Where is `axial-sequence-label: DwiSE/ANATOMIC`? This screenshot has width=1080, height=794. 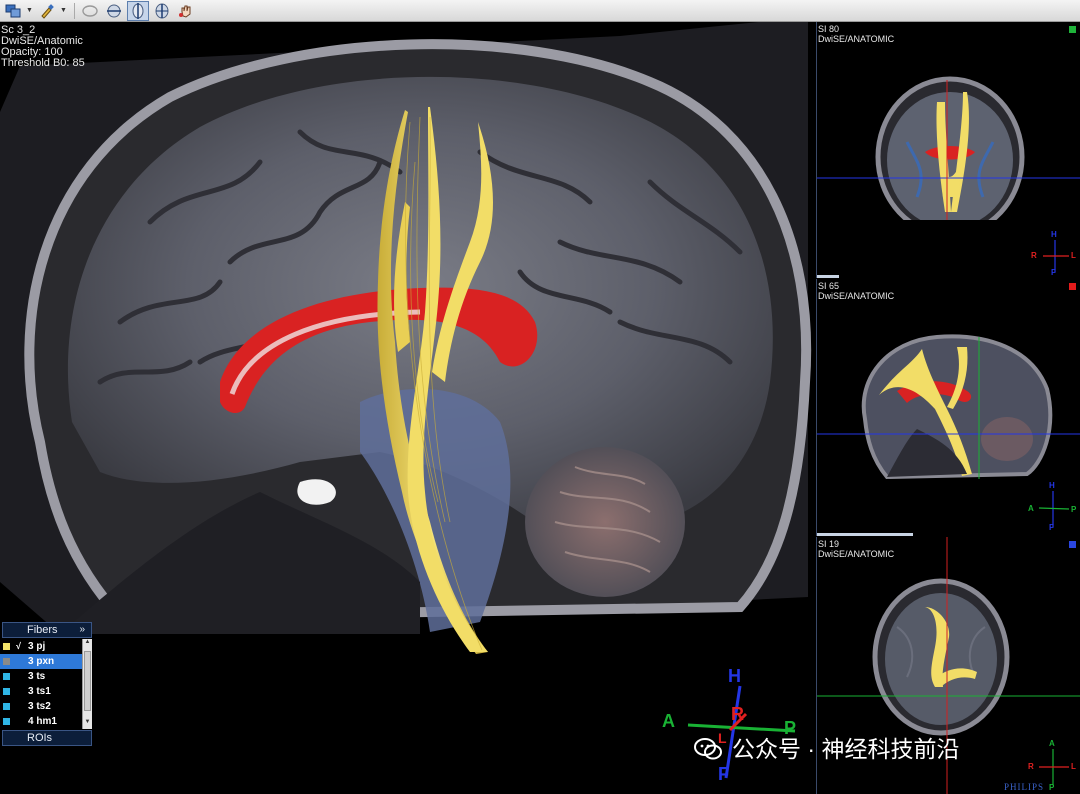 axial-sequence-label: DwiSE/ANATOMIC is located at coordinates (856, 554).